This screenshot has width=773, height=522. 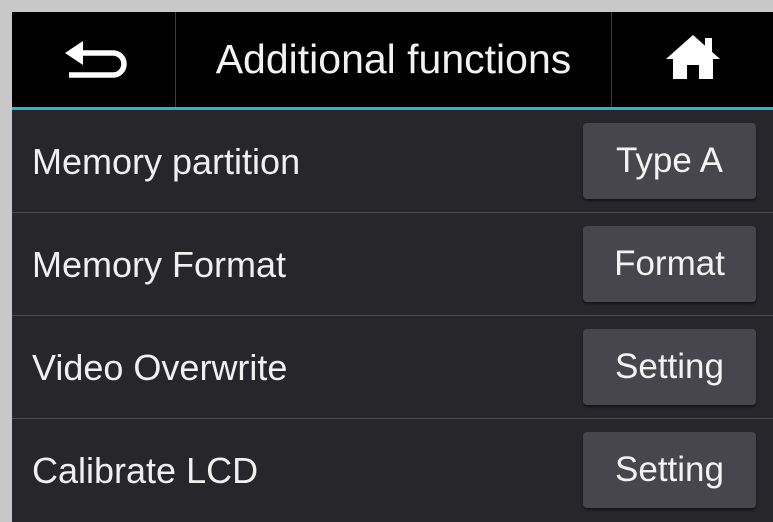 I want to click on memory-partition-button: Type A, so click(x=669, y=161).